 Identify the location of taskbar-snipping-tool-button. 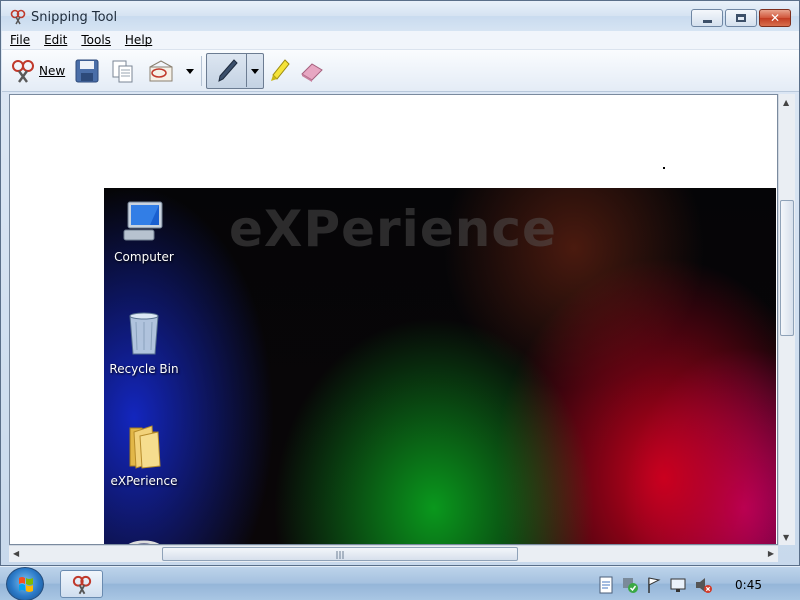
(81, 584).